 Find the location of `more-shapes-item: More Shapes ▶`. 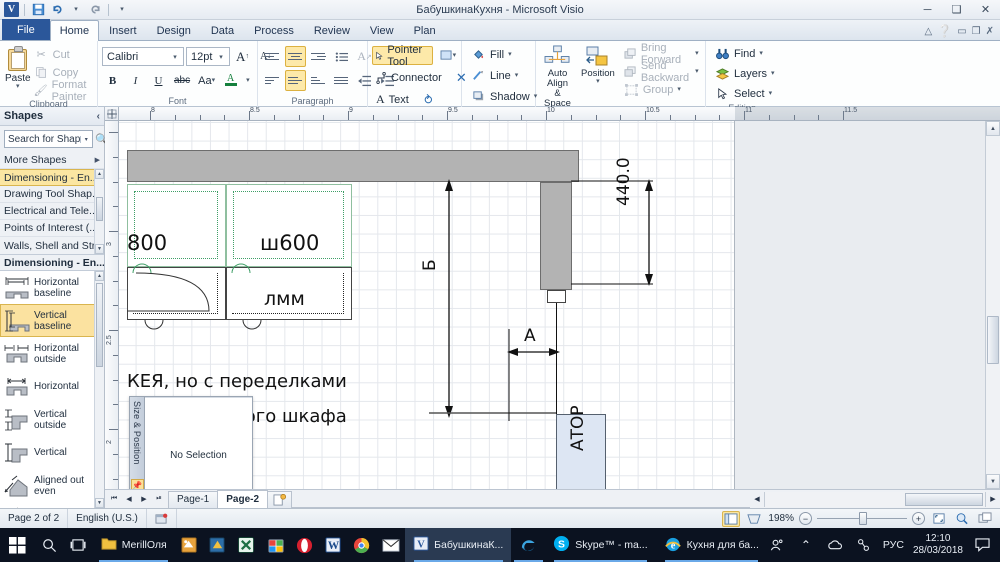

more-shapes-item: More Shapes ▶ is located at coordinates (52, 160).